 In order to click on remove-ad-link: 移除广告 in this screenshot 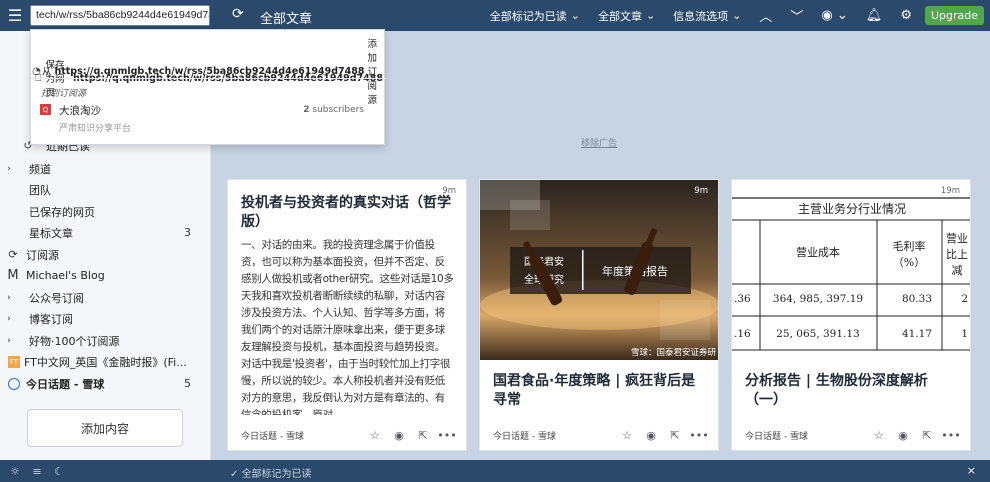, I will do `click(599, 142)`.